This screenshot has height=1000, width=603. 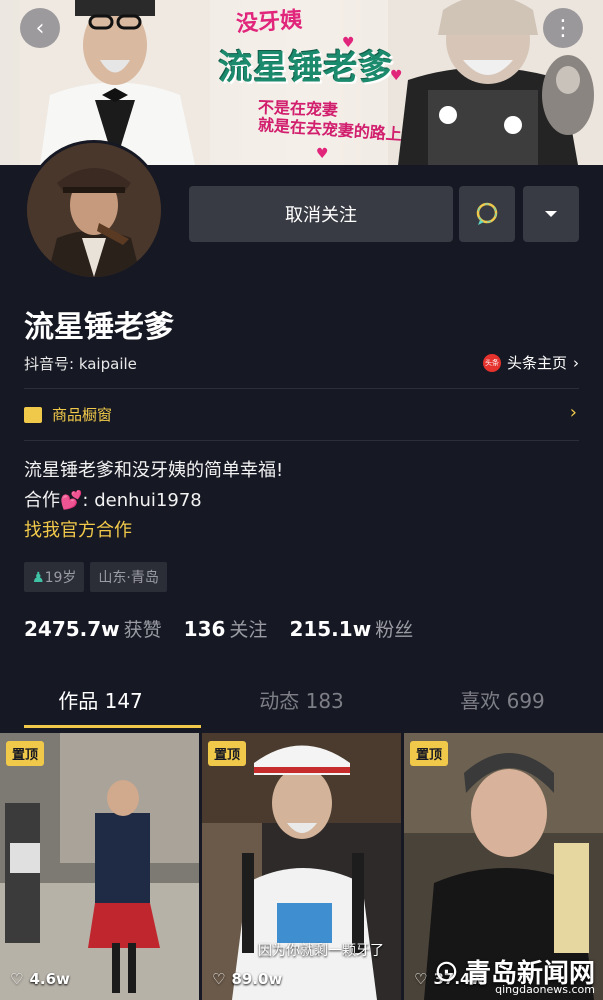 I want to click on age-tag: ♟19岁, so click(x=54, y=577).